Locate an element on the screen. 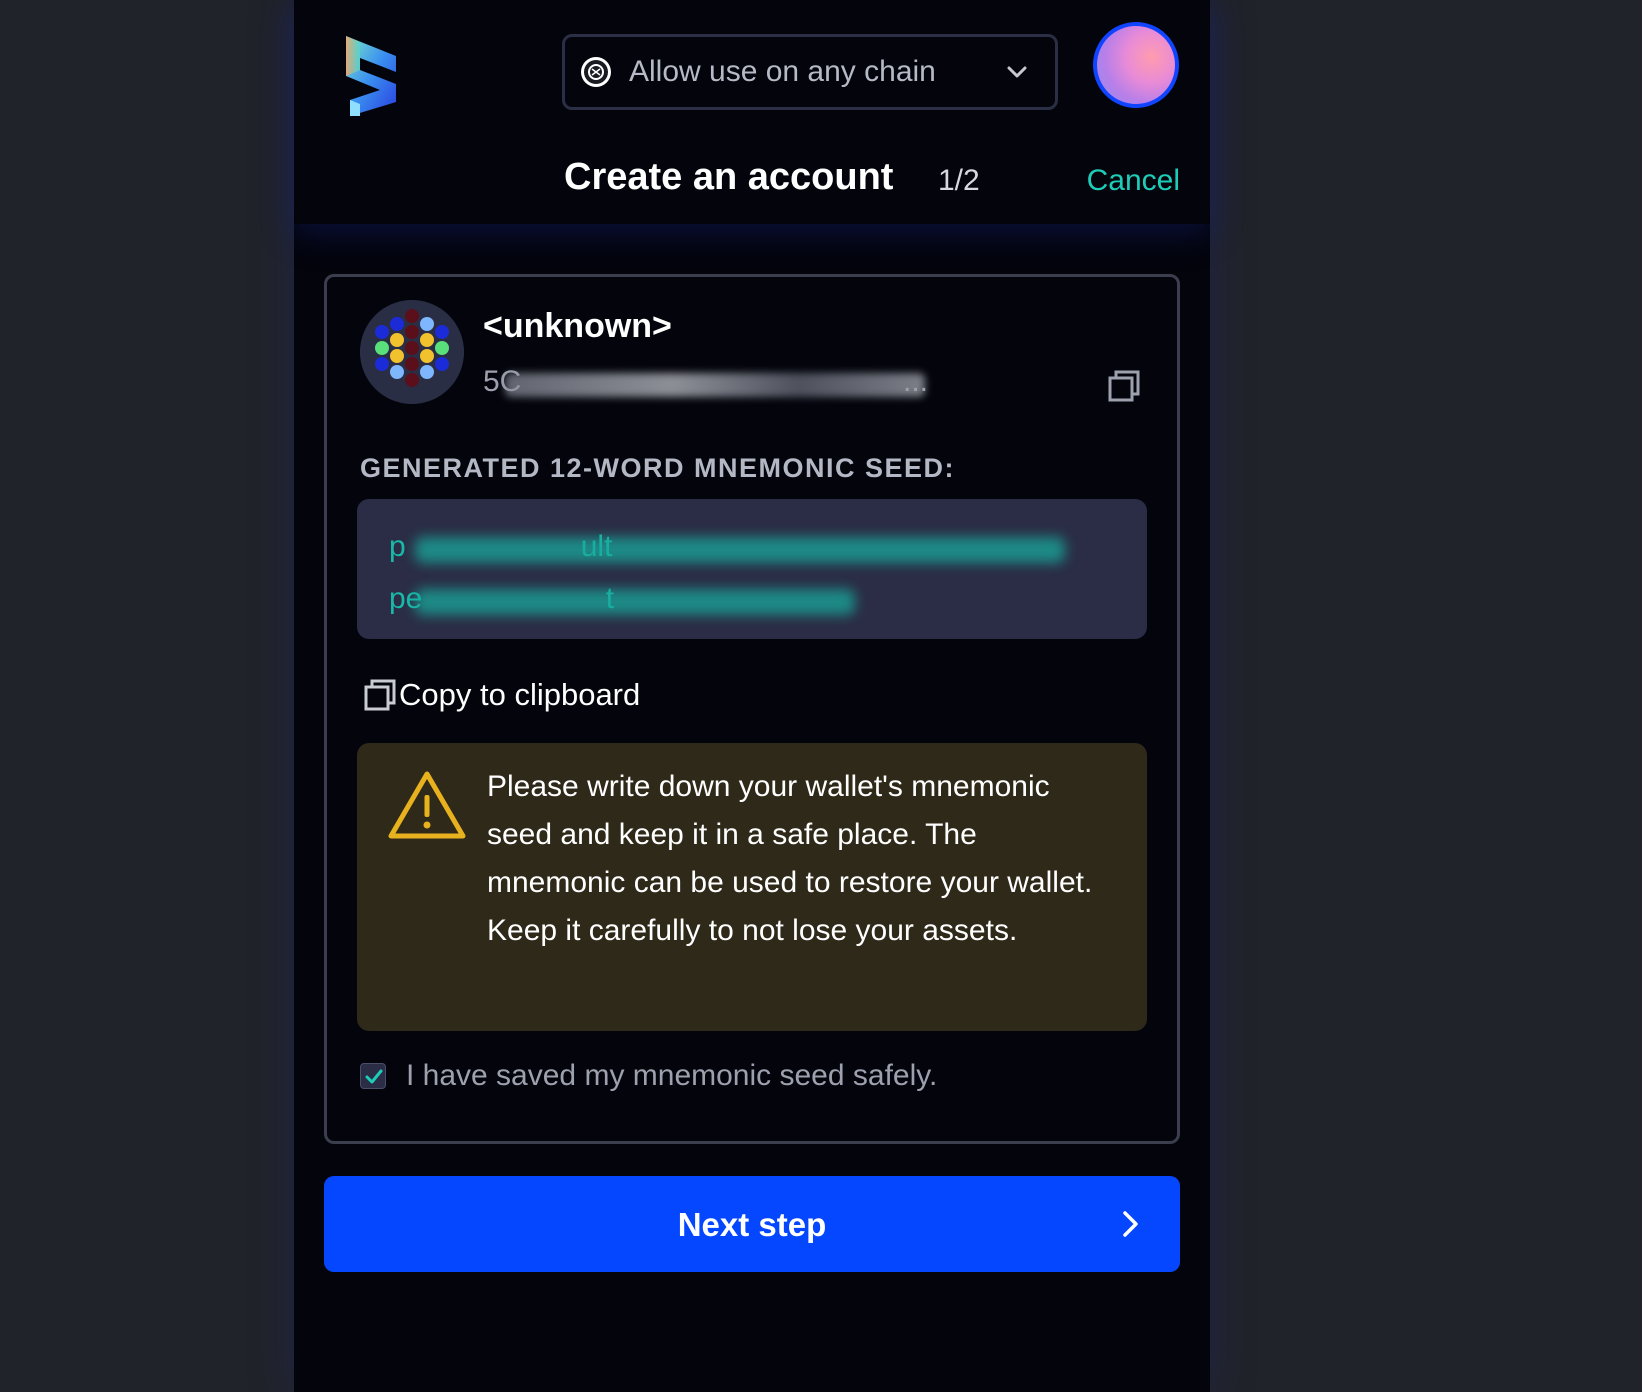 This screenshot has height=1392, width=1642. chain-select-dropdown: Allow use on any chain is located at coordinates (810, 72).